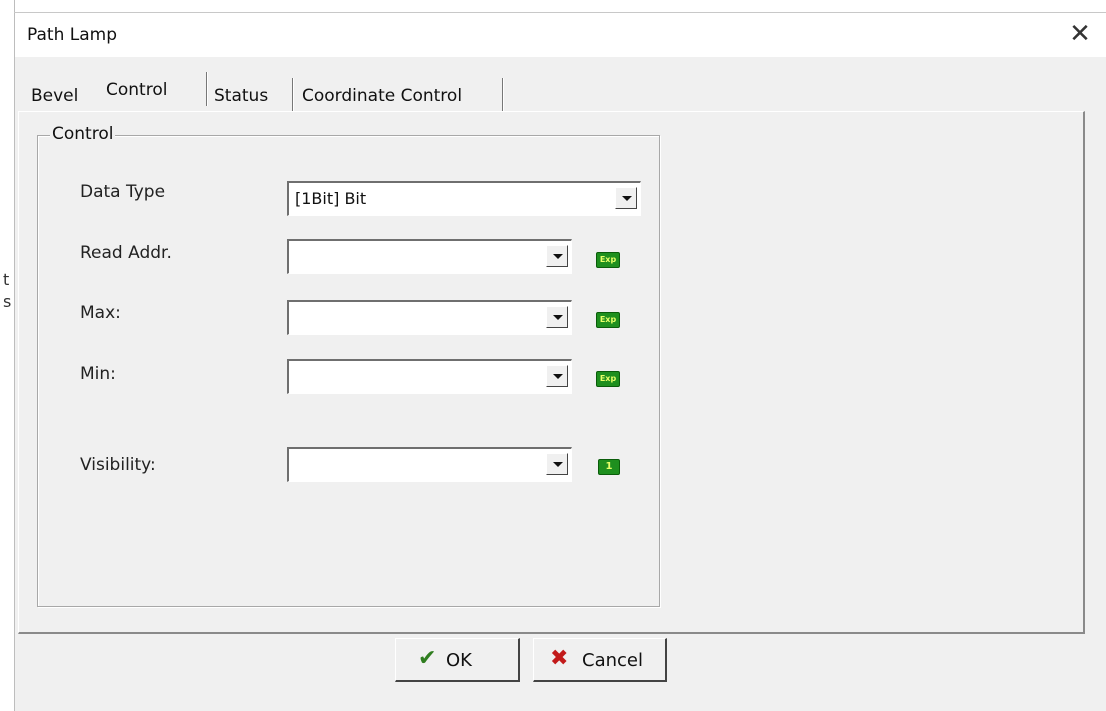 The image size is (1106, 711). Describe the element at coordinates (553, 6) in the screenshot. I see `background-top-strip` at that location.